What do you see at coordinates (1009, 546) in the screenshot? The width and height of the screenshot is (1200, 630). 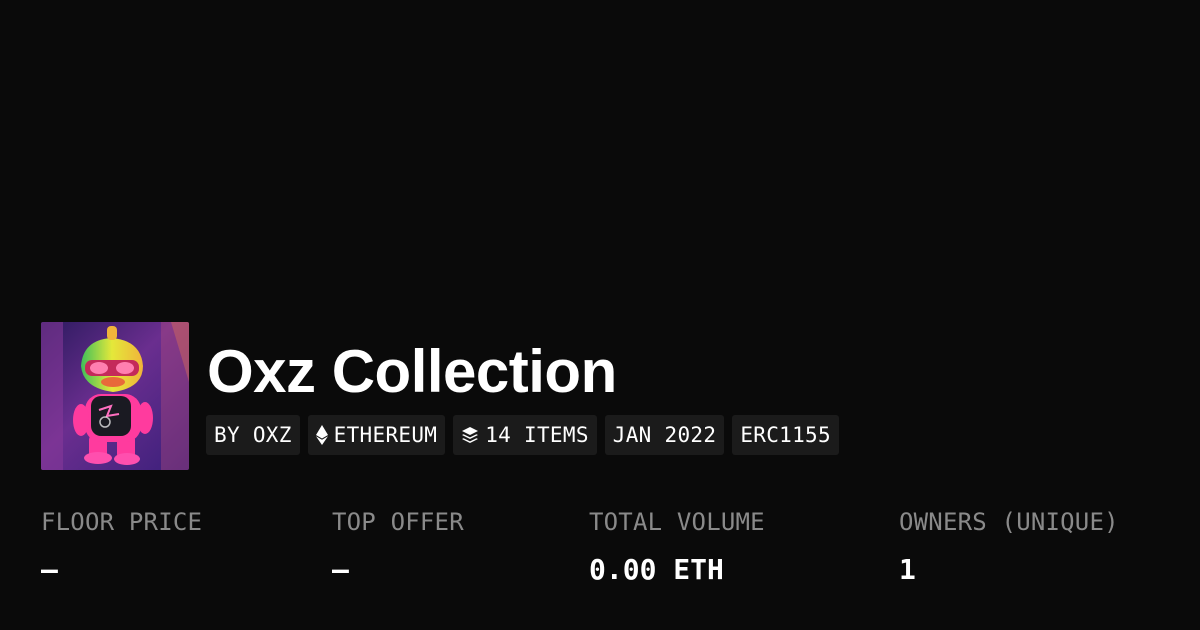 I see `stat-owners: OWNERS (UNIQUE) 1` at bounding box center [1009, 546].